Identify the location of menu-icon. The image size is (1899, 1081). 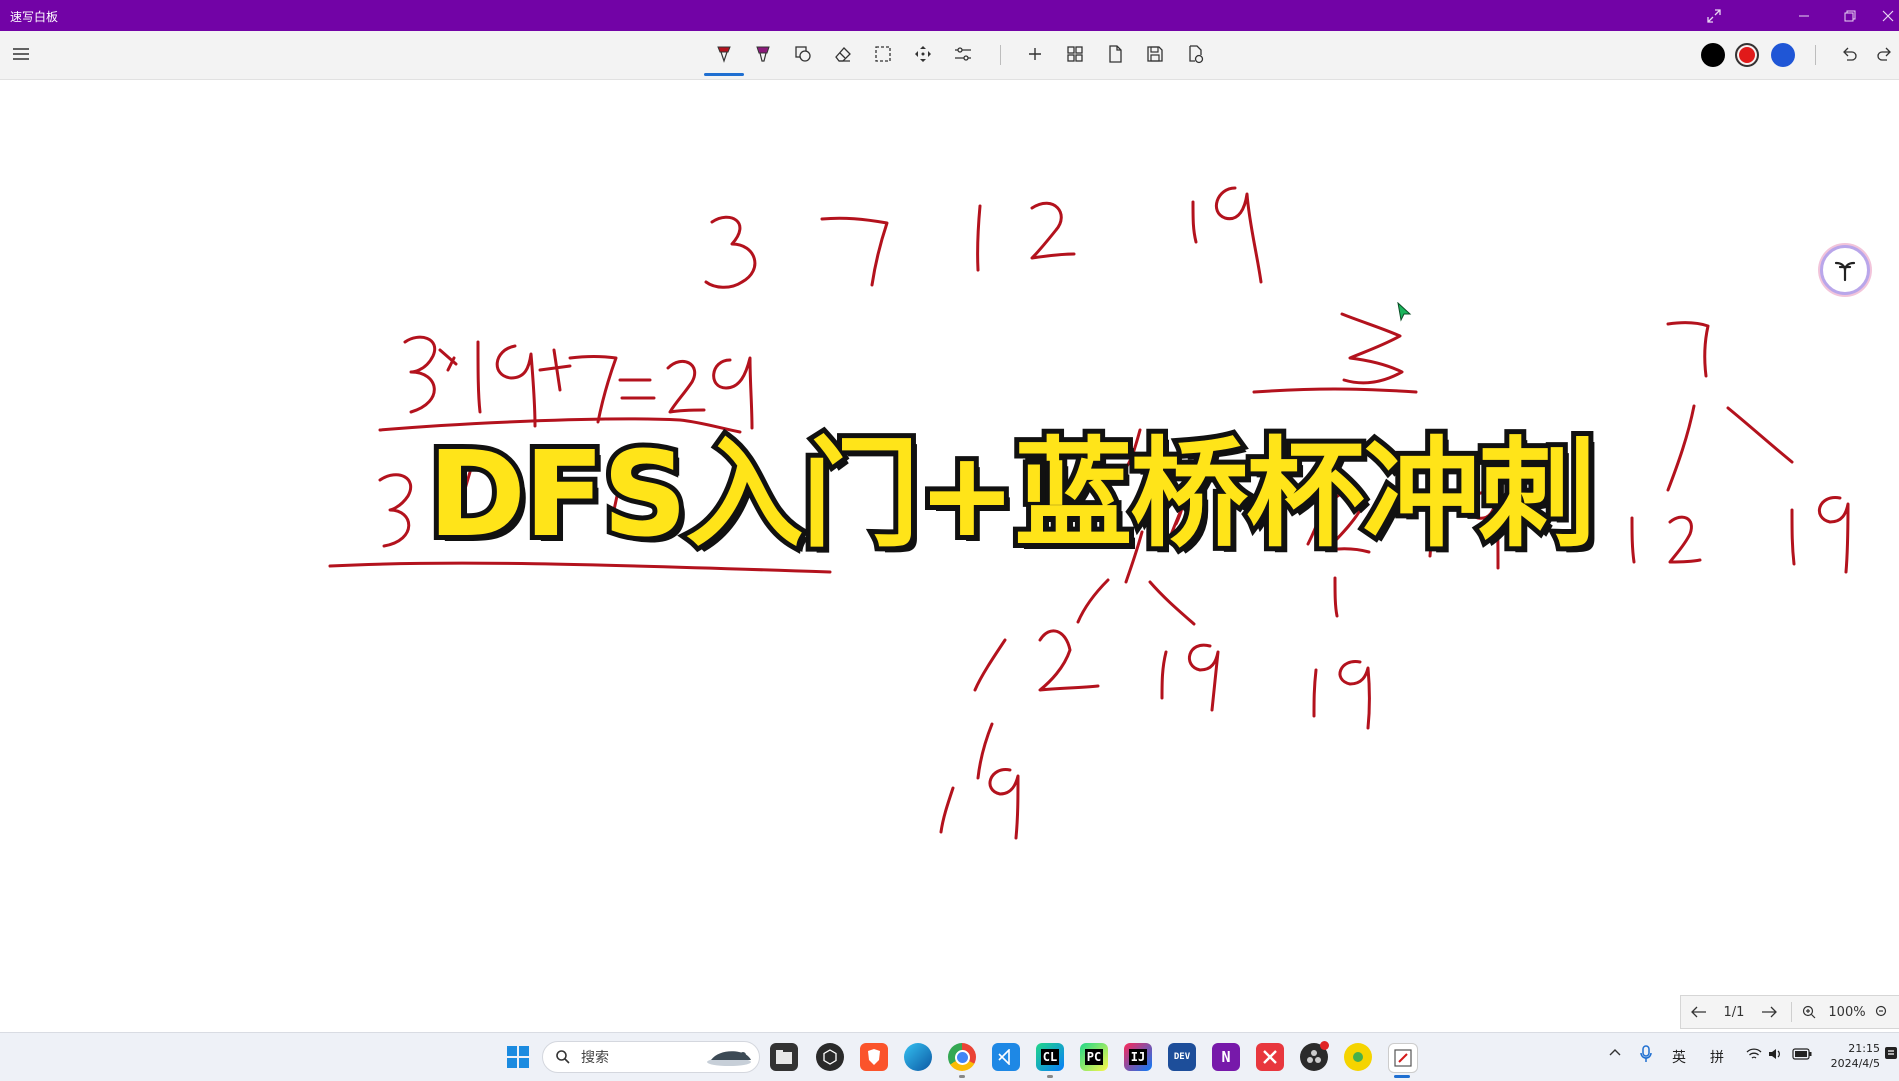
(21, 54).